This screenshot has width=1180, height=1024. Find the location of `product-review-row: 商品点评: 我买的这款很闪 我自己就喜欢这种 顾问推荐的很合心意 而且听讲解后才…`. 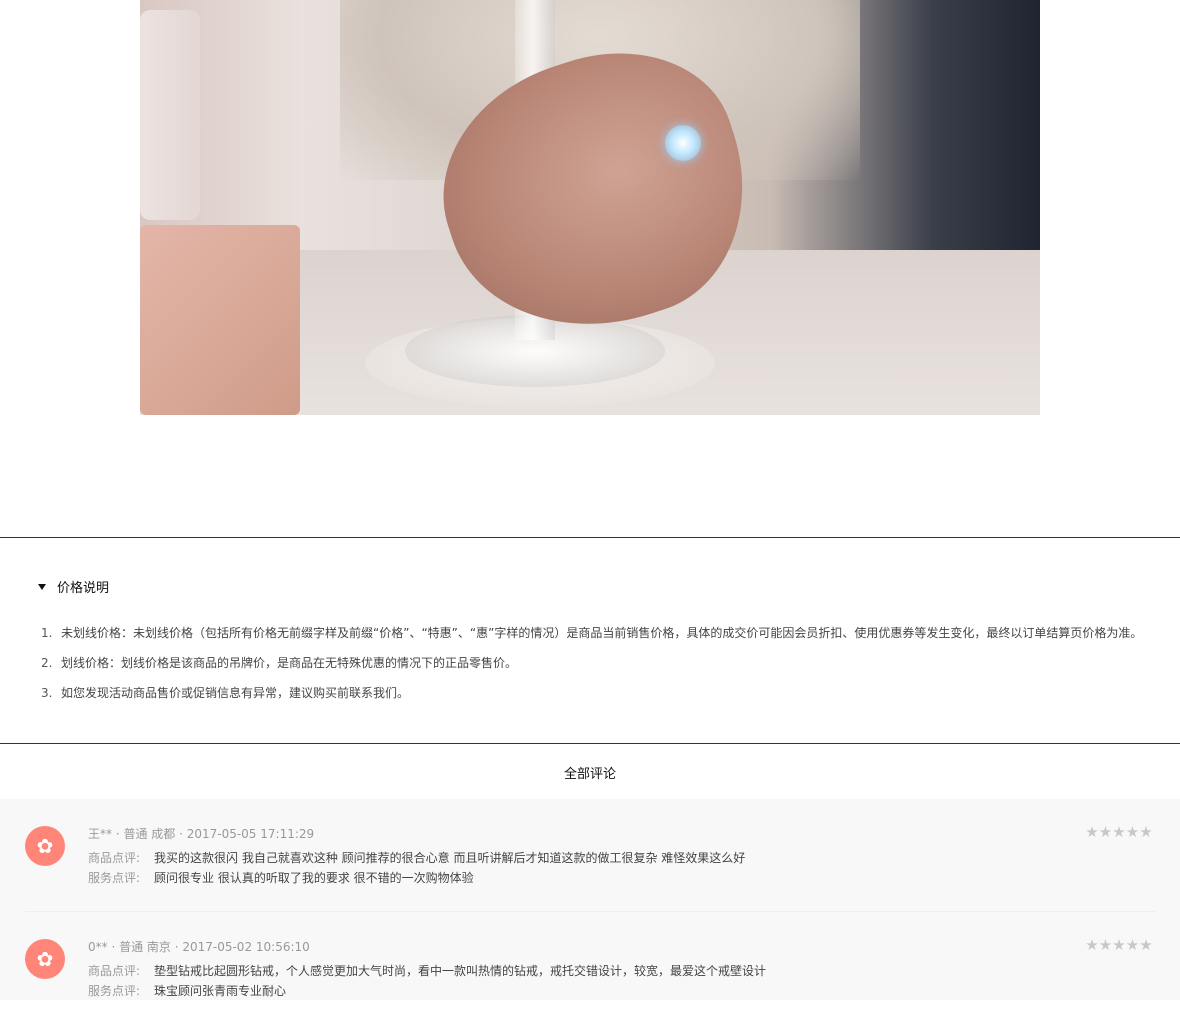

product-review-row: 商品点评: 我买的这款很闪 我自己就喜欢这种 顾问推荐的很合心意 而且听讲解后才… is located at coordinates (416, 858).